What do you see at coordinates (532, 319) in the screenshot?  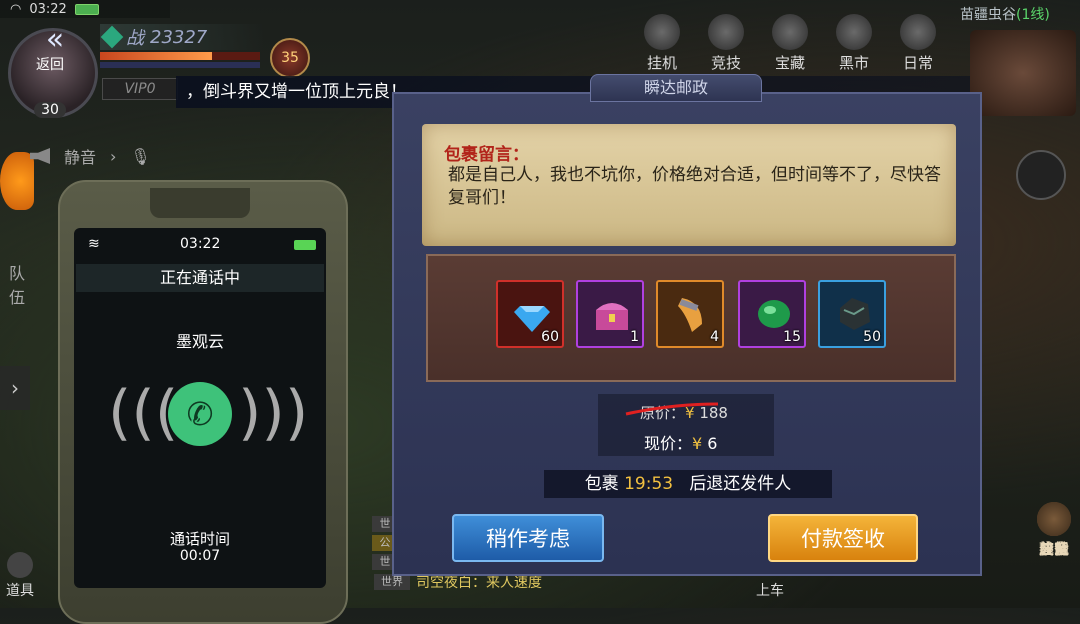 I see `blue-diamond-icon` at bounding box center [532, 319].